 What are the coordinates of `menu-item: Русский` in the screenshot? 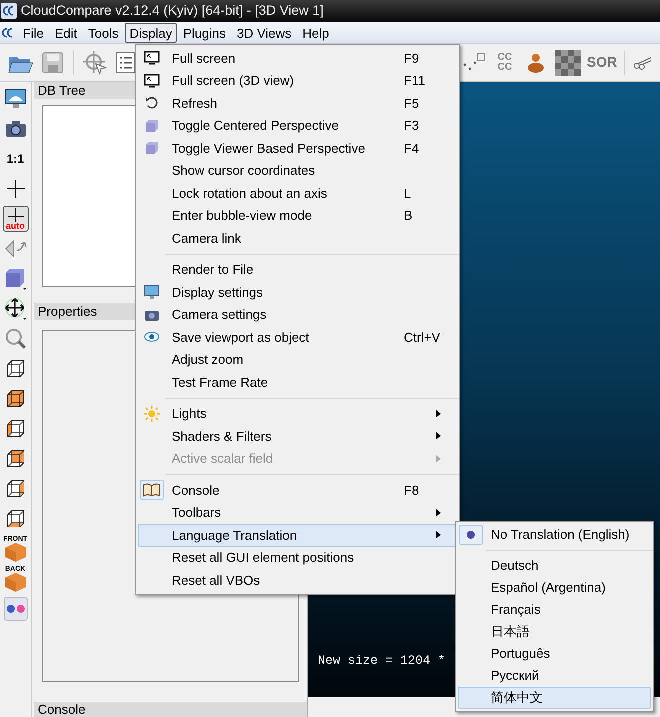 It's located at (554, 676).